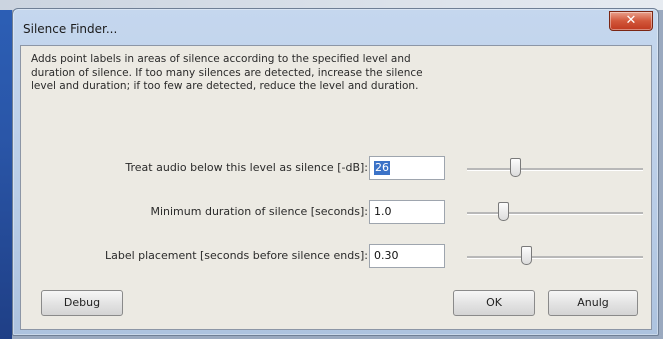 The width and height of the screenshot is (663, 339). I want to click on selected-text: 26, so click(382, 168).